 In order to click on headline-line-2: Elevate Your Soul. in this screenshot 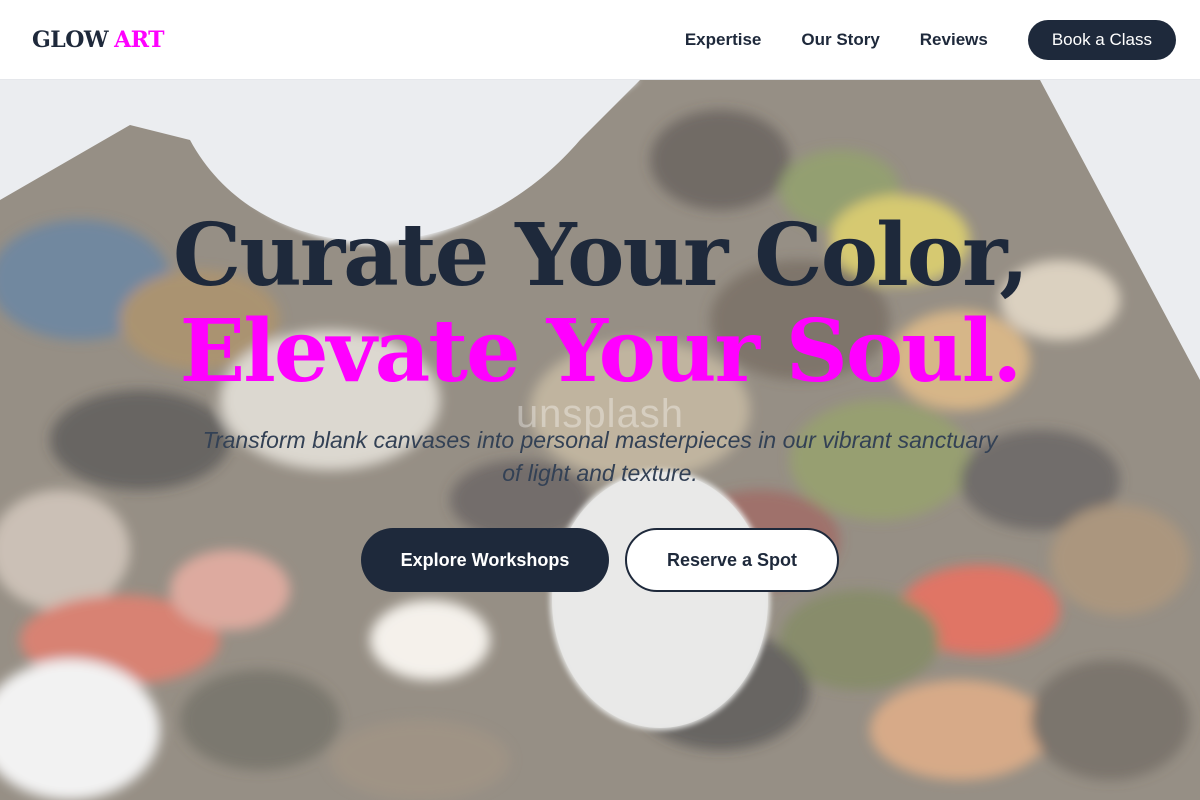, I will do `click(601, 351)`.